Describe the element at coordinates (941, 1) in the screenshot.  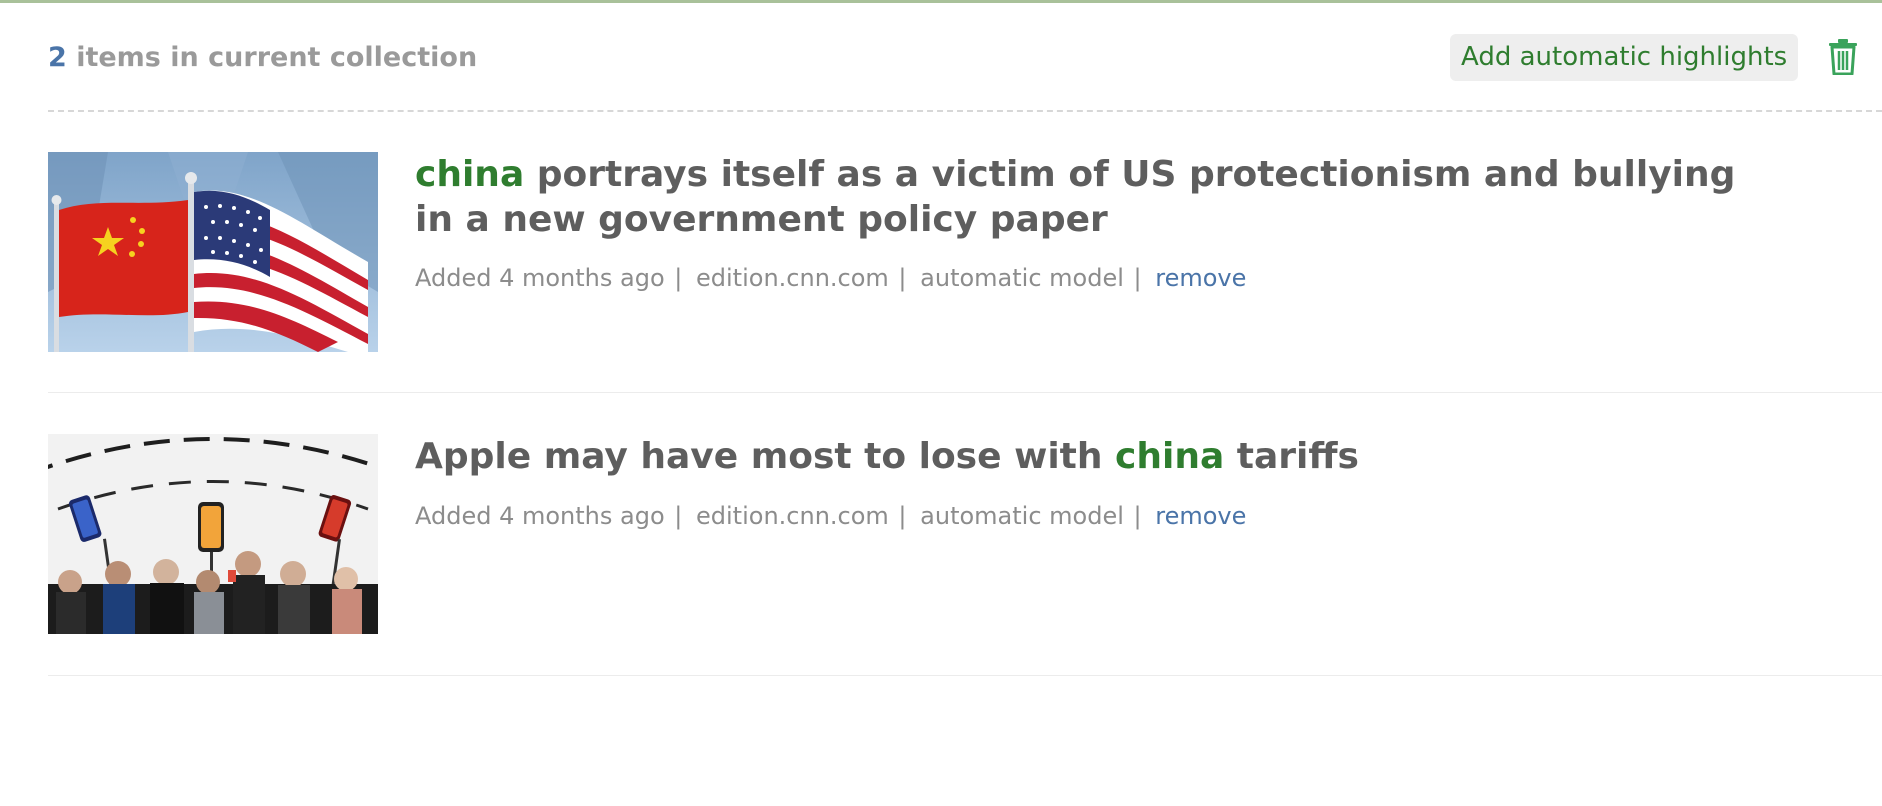
I see `top-accent-rule` at that location.